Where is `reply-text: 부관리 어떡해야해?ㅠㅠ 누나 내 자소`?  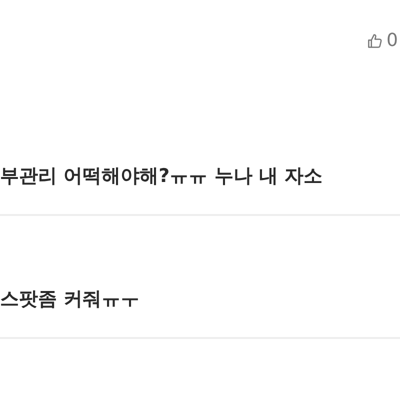 reply-text: 부관리 어떡해야해?ㅠㅠ 누나 내 자소 is located at coordinates (200, 189).